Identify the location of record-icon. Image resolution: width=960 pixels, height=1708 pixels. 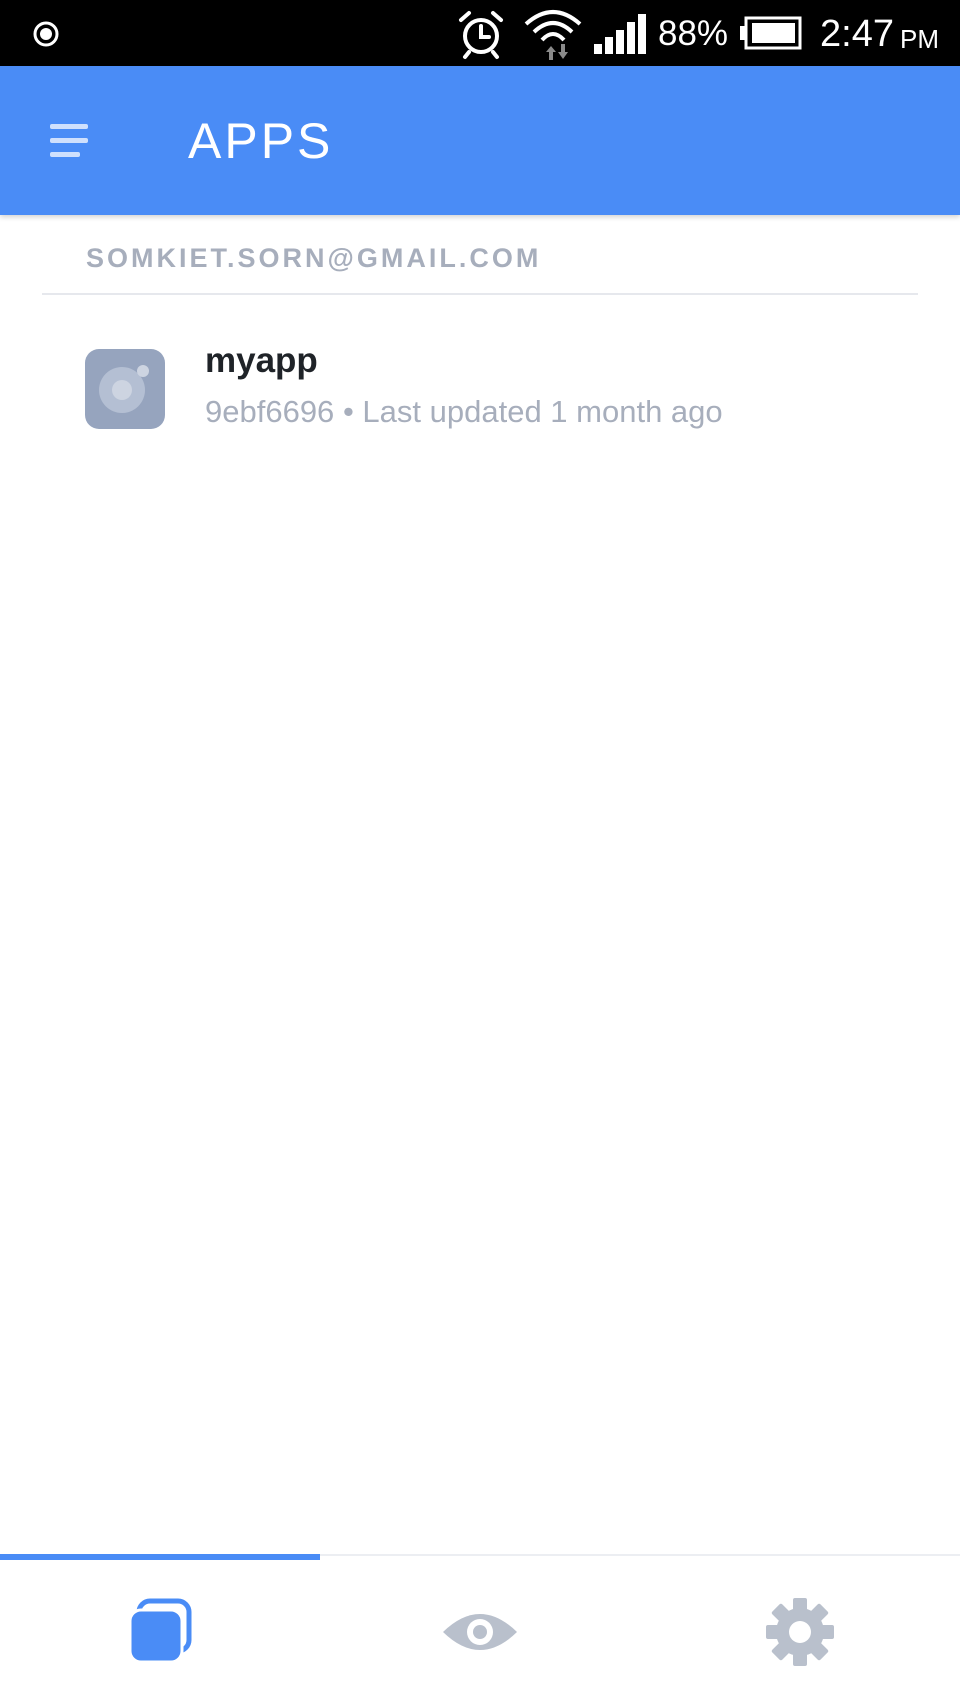
(46, 34).